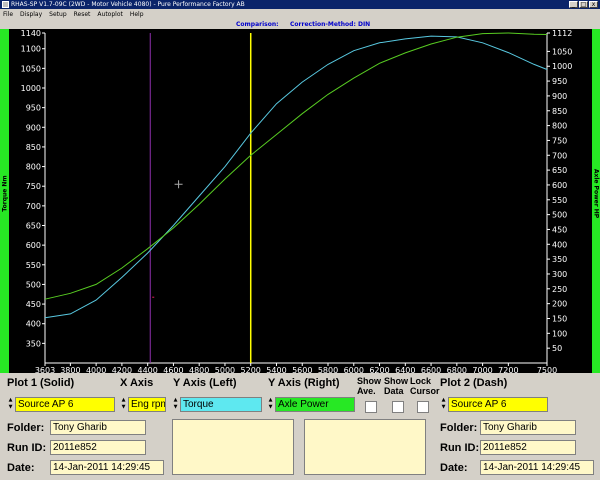 This screenshot has width=600, height=480. Describe the element at coordinates (583, 4) in the screenshot. I see `maximize-button: □` at that location.